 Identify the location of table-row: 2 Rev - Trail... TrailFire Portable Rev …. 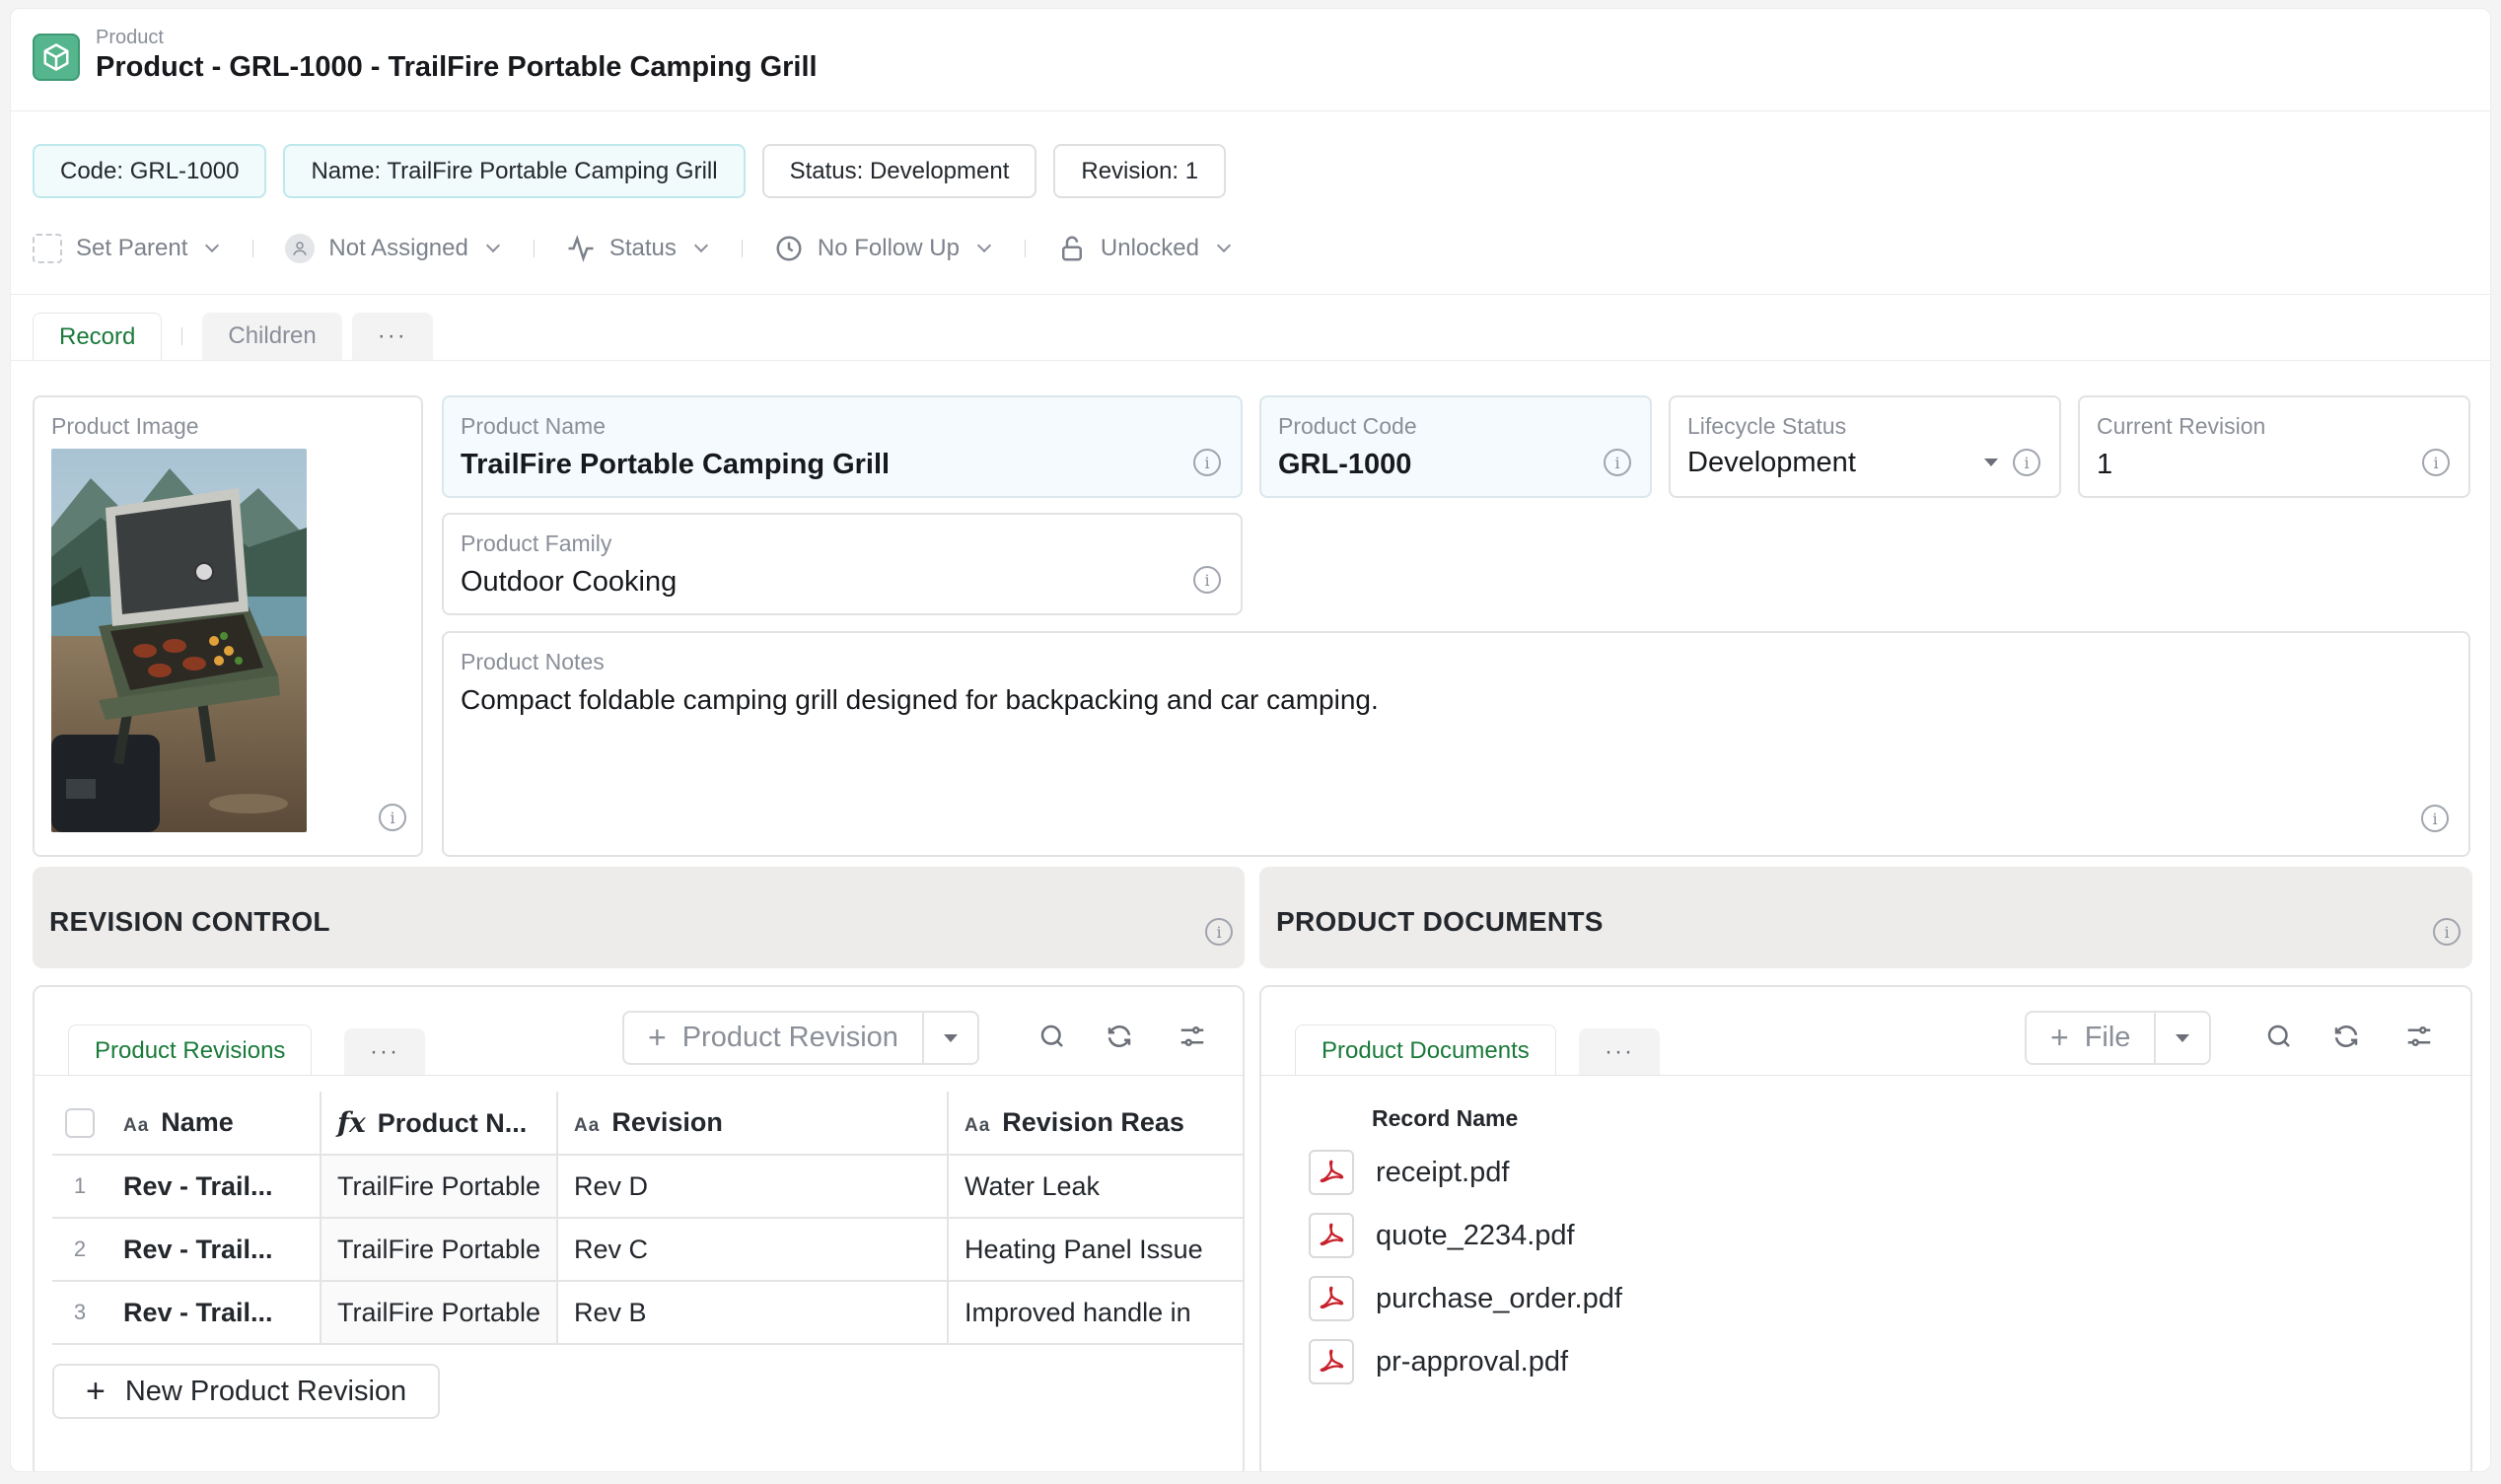
(647, 1250).